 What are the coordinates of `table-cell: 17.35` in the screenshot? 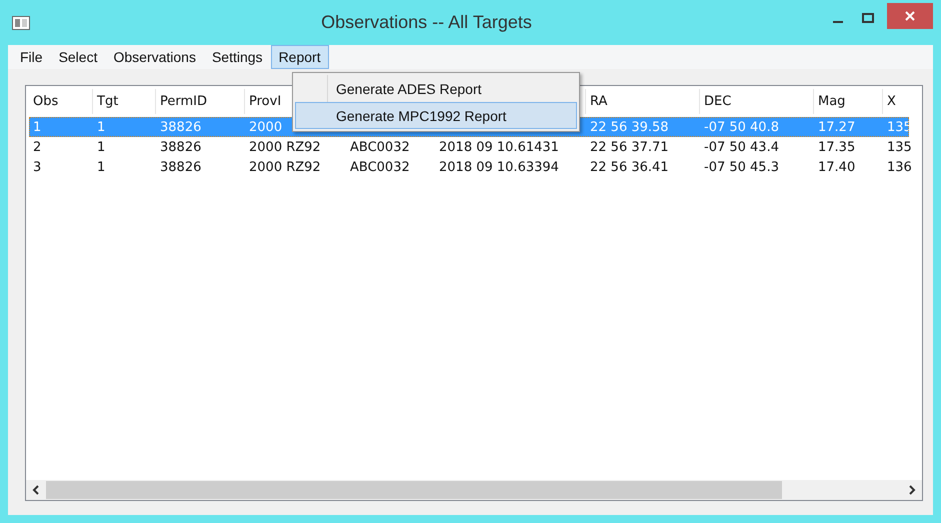 It's located at (837, 147).